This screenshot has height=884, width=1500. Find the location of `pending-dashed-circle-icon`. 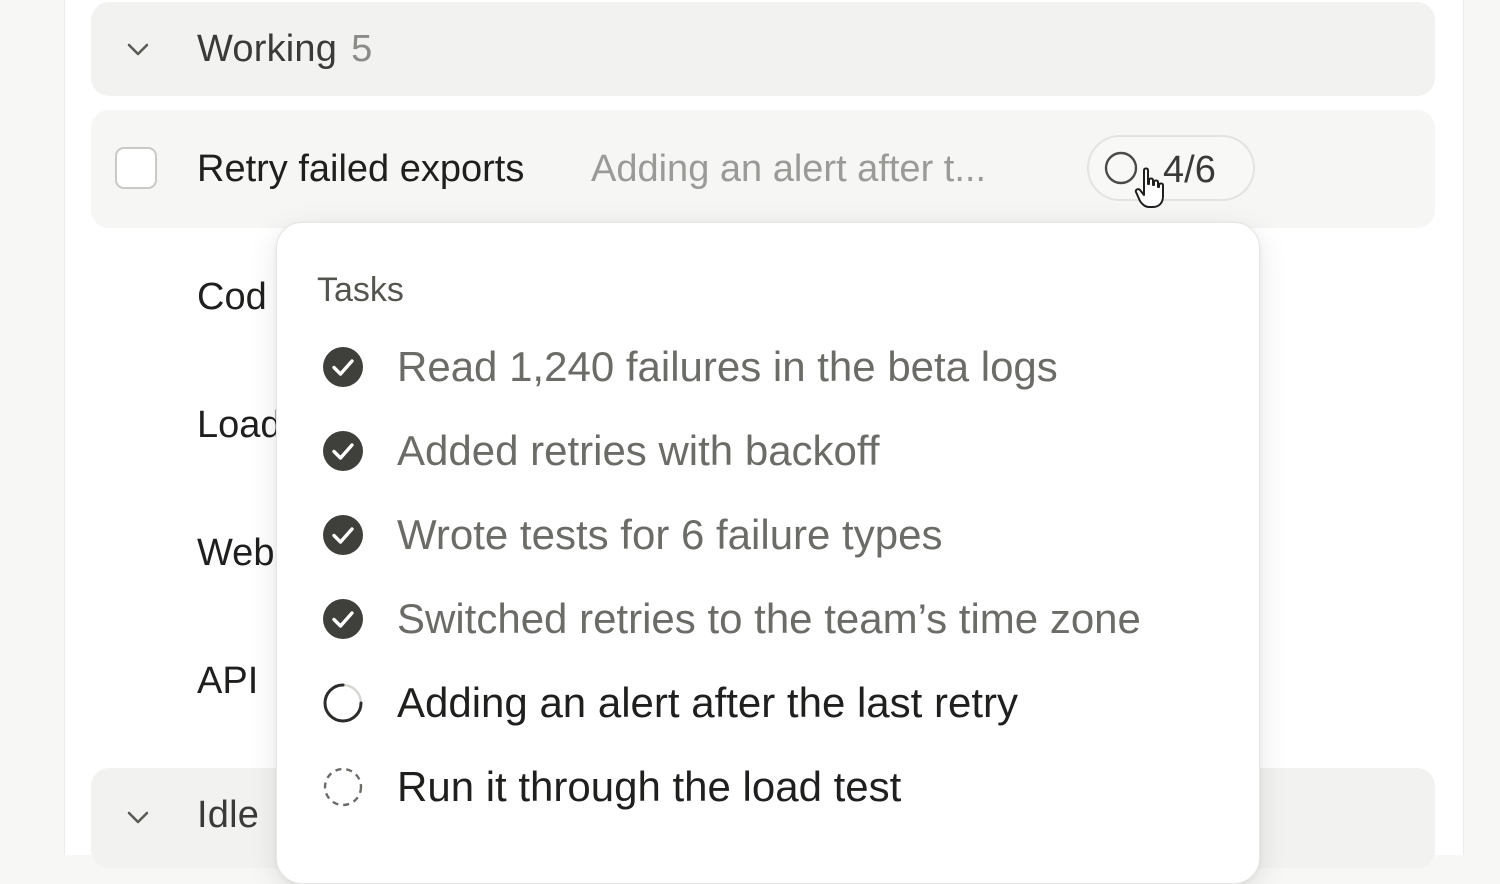

pending-dashed-circle-icon is located at coordinates (343, 787).